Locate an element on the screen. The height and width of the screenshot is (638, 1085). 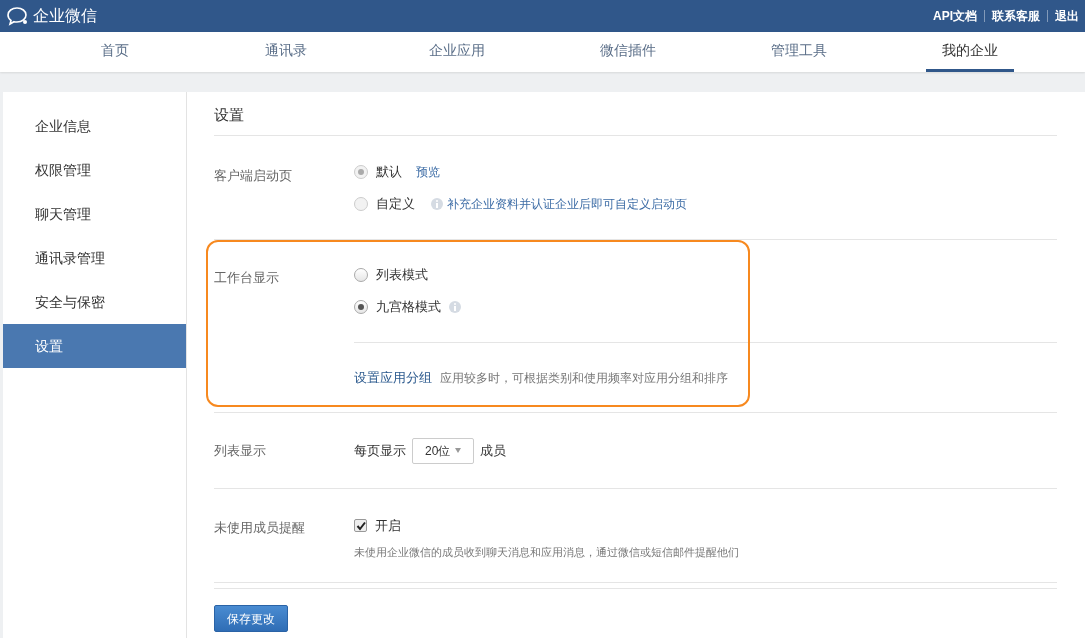
option-label: 列表模式 is located at coordinates (402, 275).